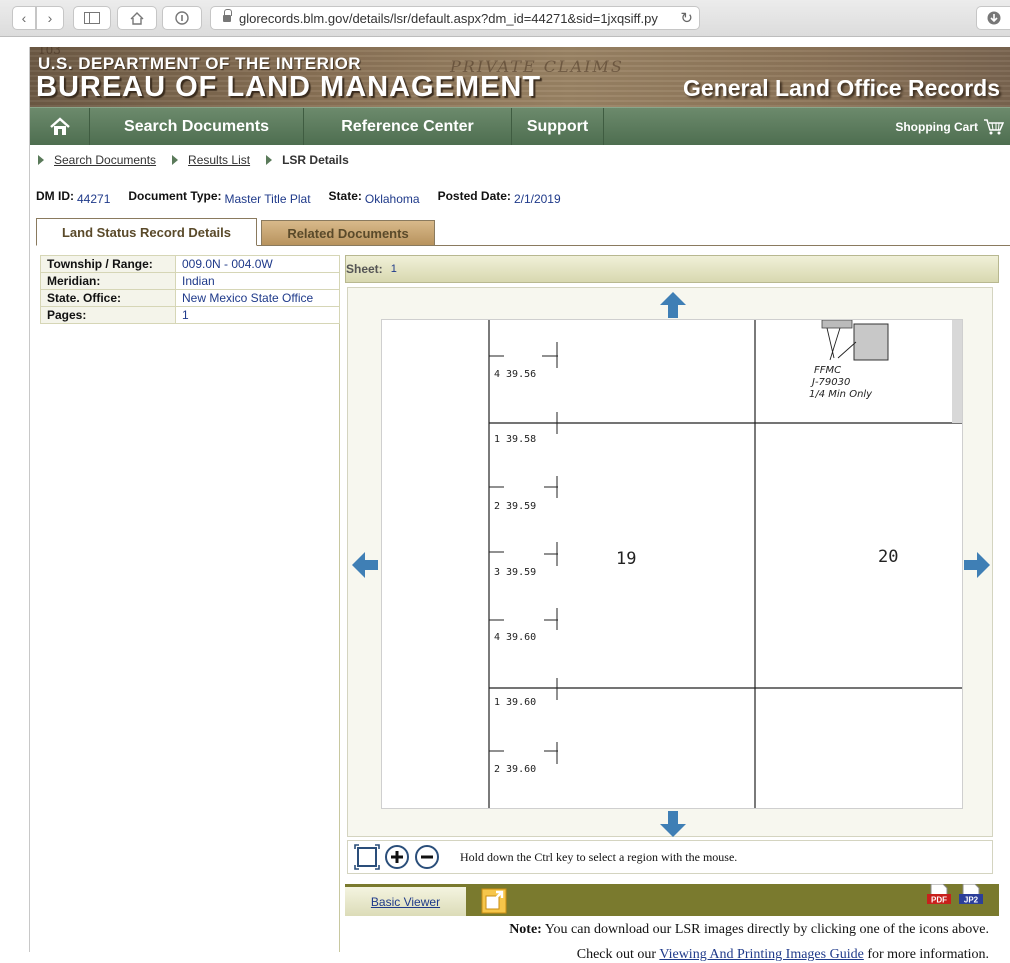 The height and width of the screenshot is (963, 1010). Describe the element at coordinates (494, 901) in the screenshot. I see `open-external-icon` at that location.